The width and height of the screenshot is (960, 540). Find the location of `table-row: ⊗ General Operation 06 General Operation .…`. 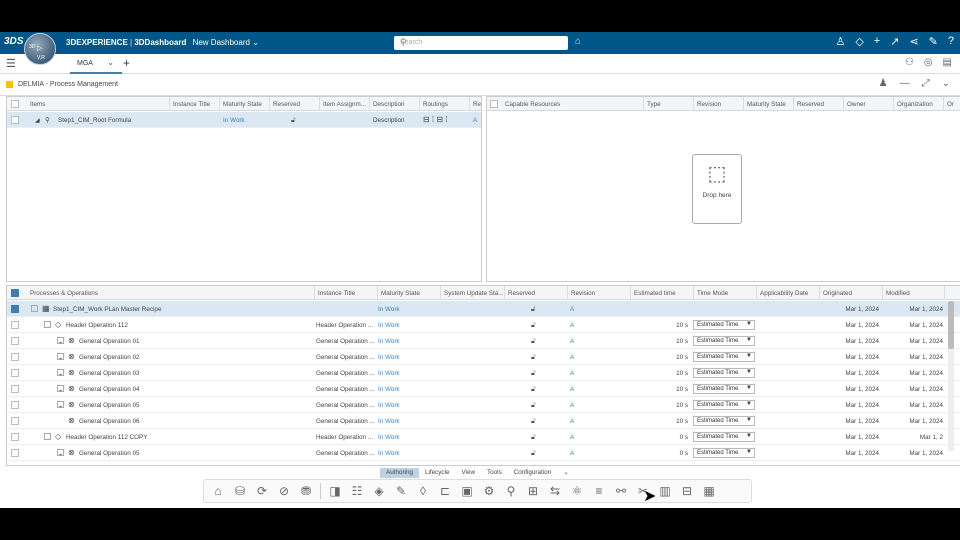

table-row: ⊗ General Operation 06 General Operation .… is located at coordinates (483, 421).